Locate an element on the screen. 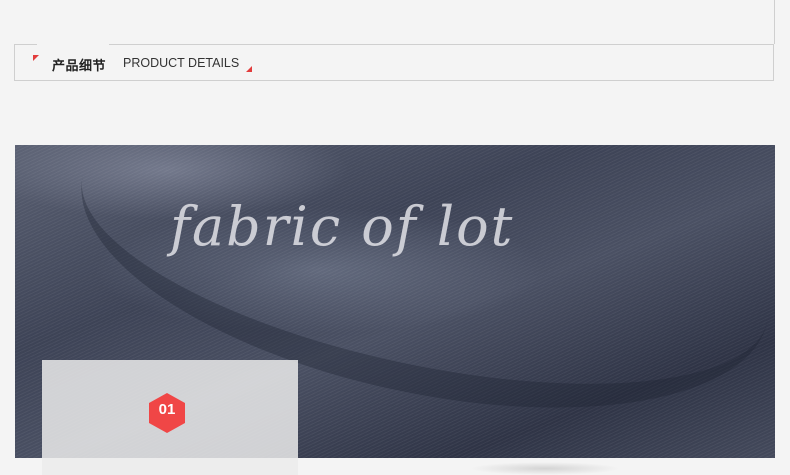 The image size is (790, 475). corner-accent-bottom-right is located at coordinates (249, 69).